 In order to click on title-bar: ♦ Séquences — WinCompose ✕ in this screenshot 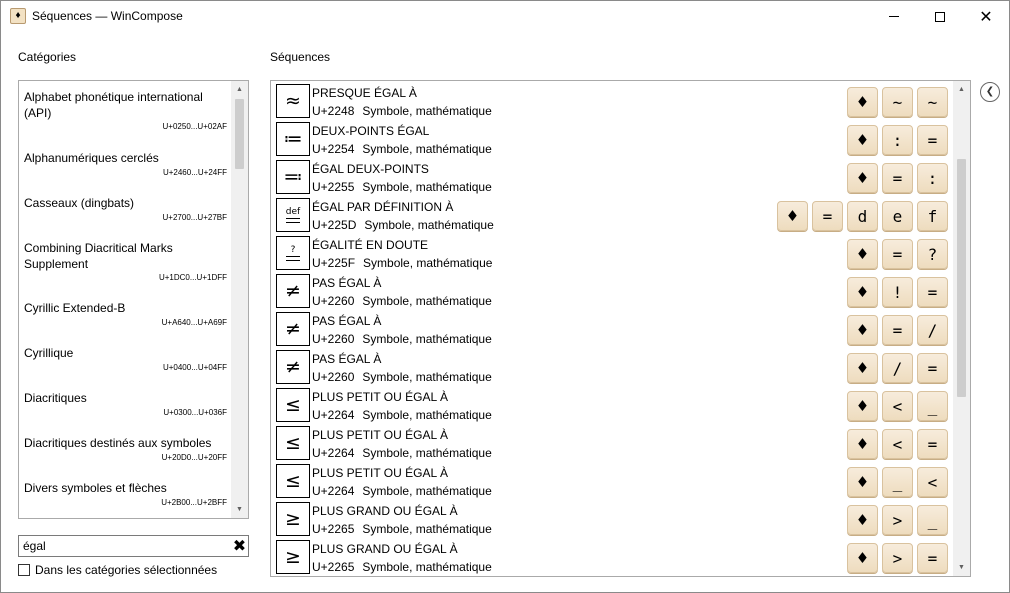, I will do `click(505, 16)`.